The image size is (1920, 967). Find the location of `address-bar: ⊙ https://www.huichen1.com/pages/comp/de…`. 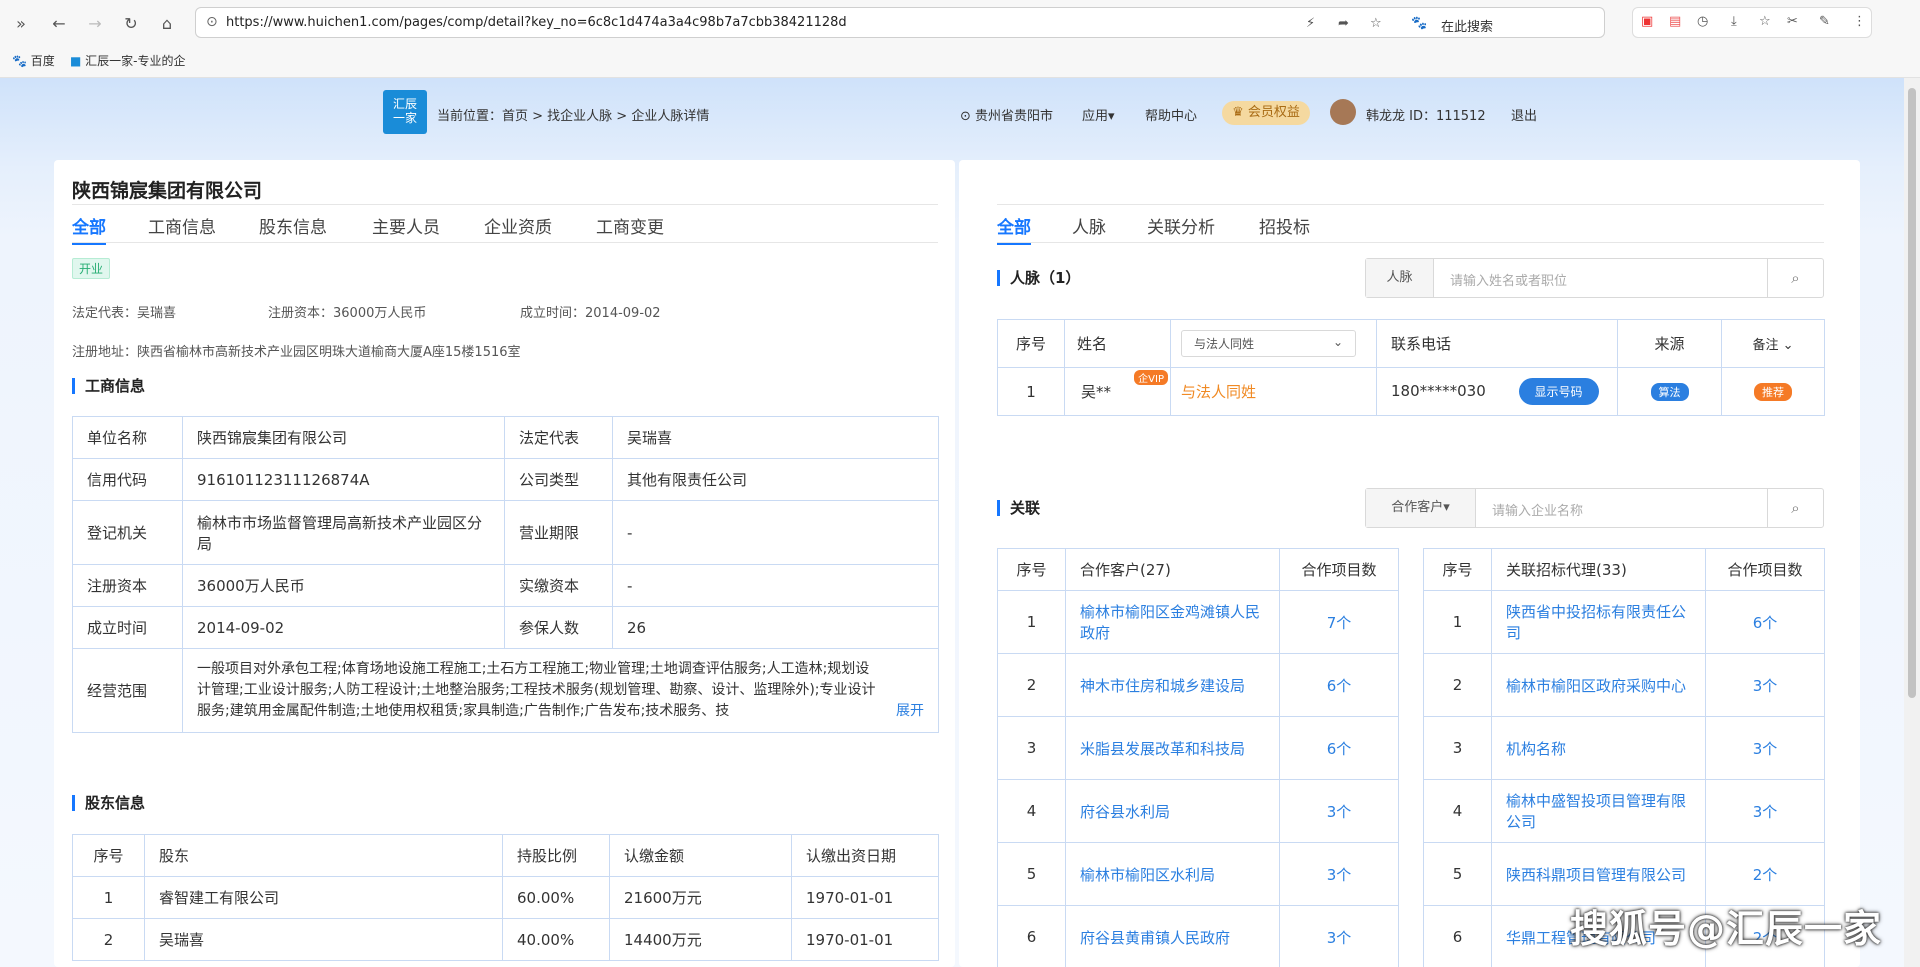

address-bar: ⊙ https://www.huichen1.com/pages/comp/de… is located at coordinates (900, 22).